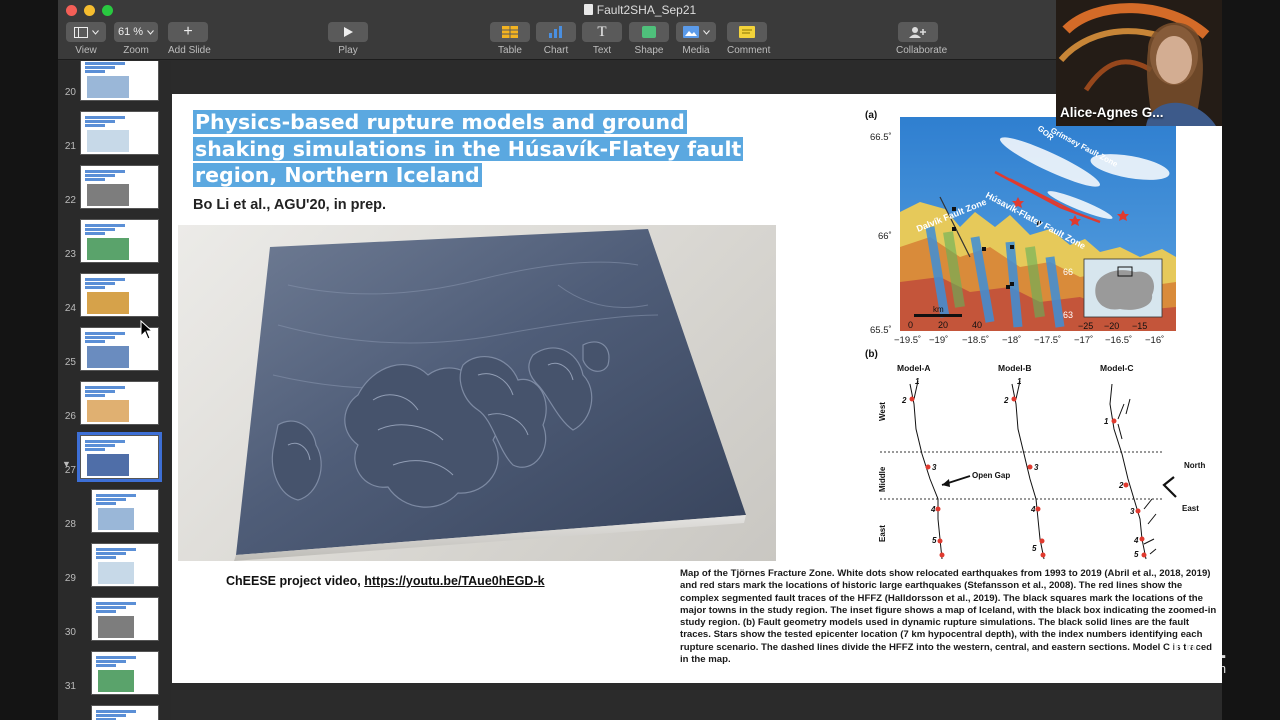  What do you see at coordinates (918, 32) in the screenshot?
I see `collaborate-icon` at bounding box center [918, 32].